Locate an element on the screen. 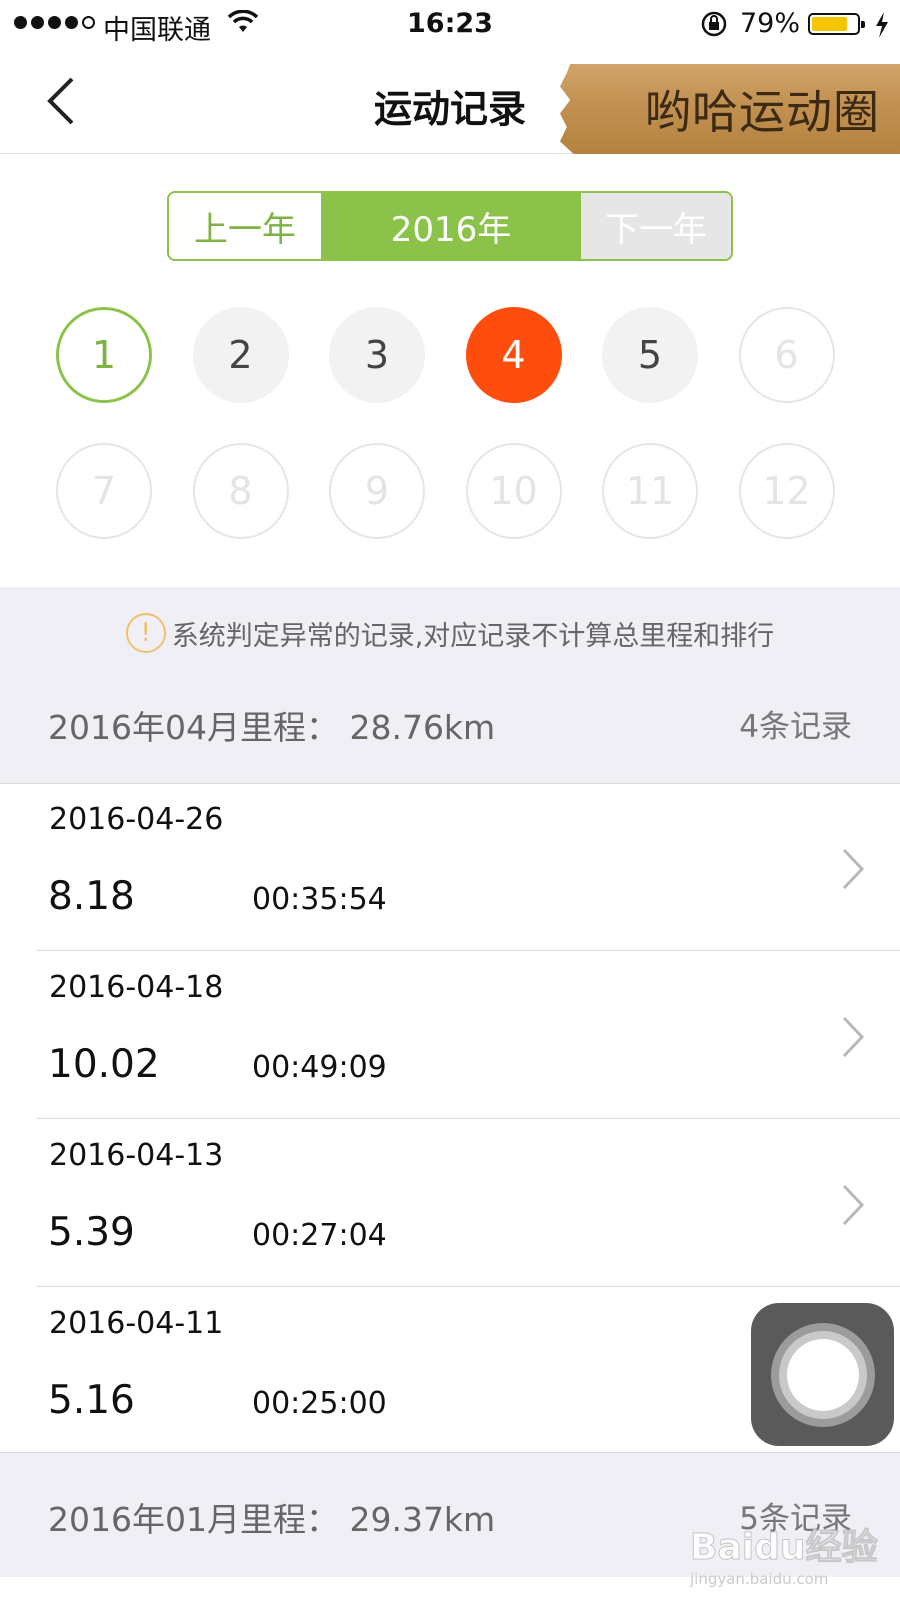 The width and height of the screenshot is (900, 1600). record-row: 2016-04-18 10.02 00:49:09 is located at coordinates (450, 1035).